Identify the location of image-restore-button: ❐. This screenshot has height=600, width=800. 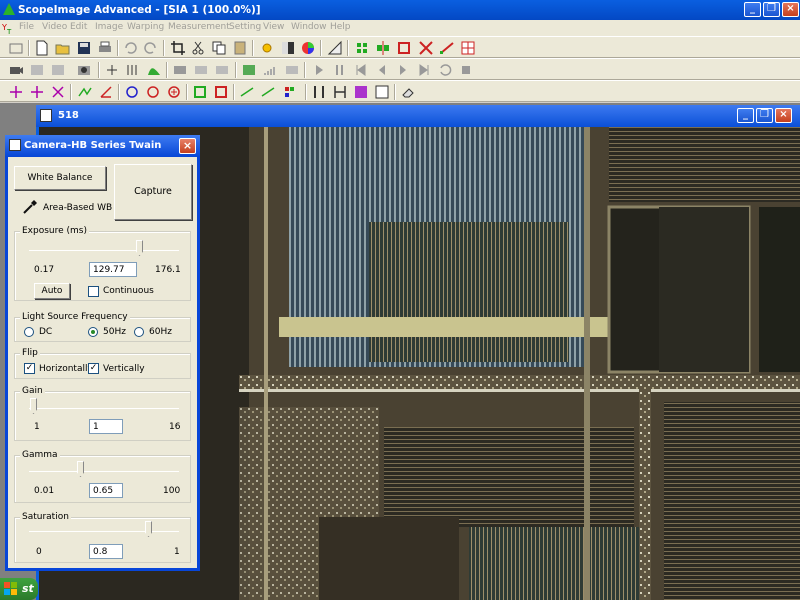
(764, 115).